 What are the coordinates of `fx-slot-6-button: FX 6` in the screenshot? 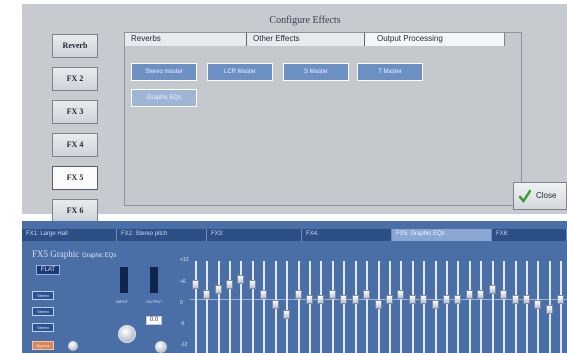 It's located at (75, 211).